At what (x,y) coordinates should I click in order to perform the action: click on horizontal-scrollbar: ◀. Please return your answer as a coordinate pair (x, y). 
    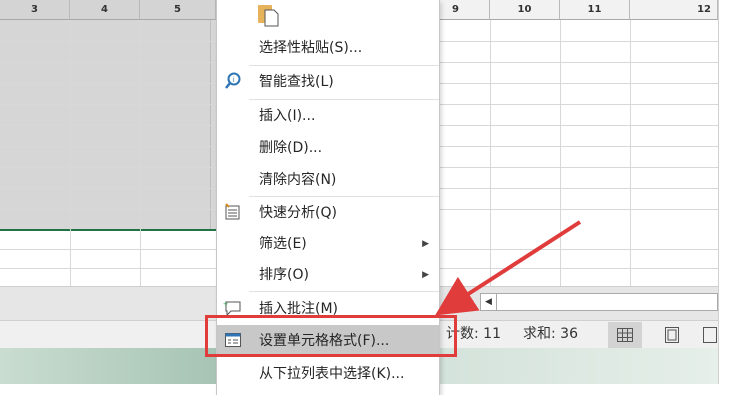
    Looking at the image, I should click on (599, 302).